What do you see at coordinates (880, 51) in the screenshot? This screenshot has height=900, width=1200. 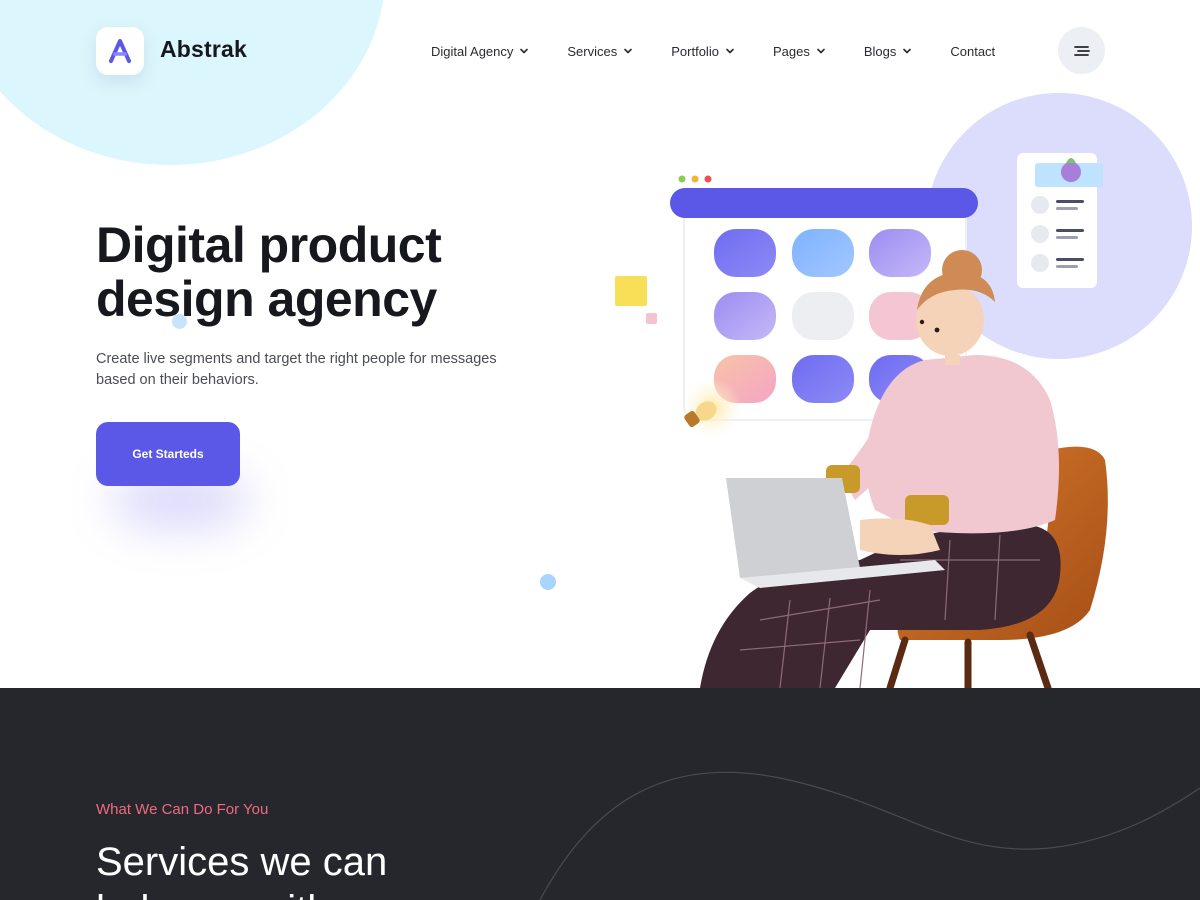 I see `nav-item-label: Blogs` at bounding box center [880, 51].